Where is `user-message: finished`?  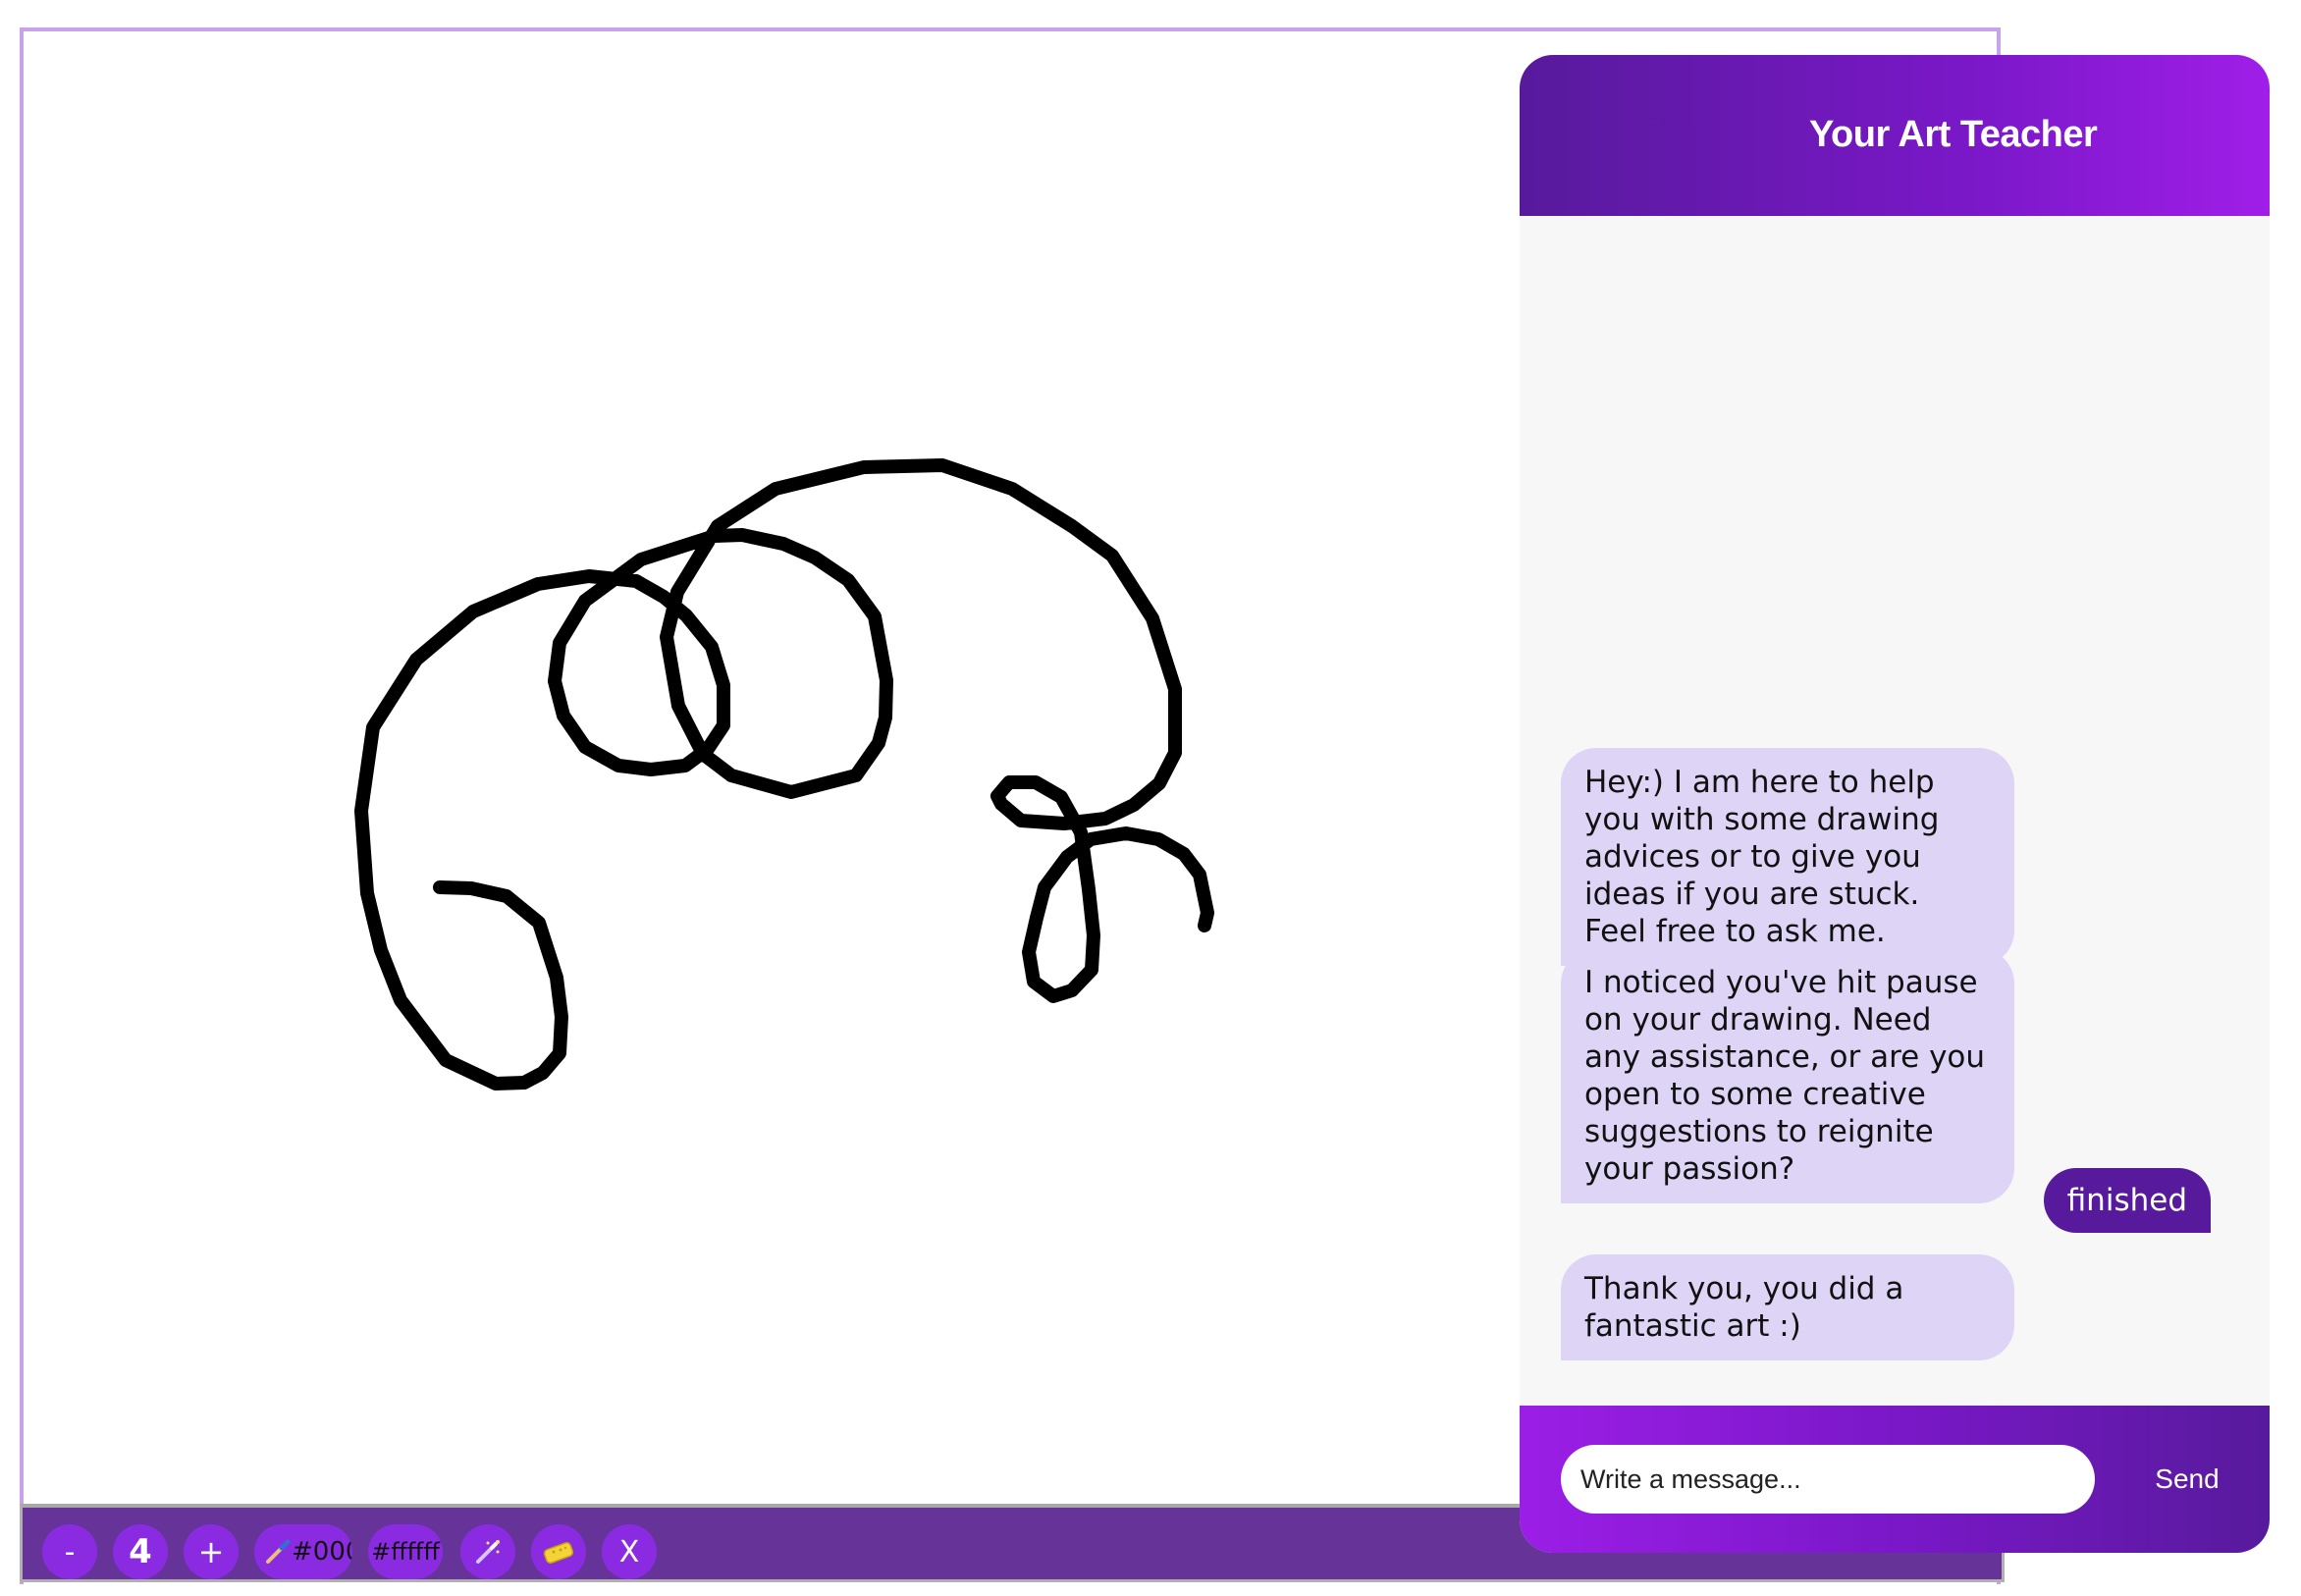 user-message: finished is located at coordinates (2127, 1200).